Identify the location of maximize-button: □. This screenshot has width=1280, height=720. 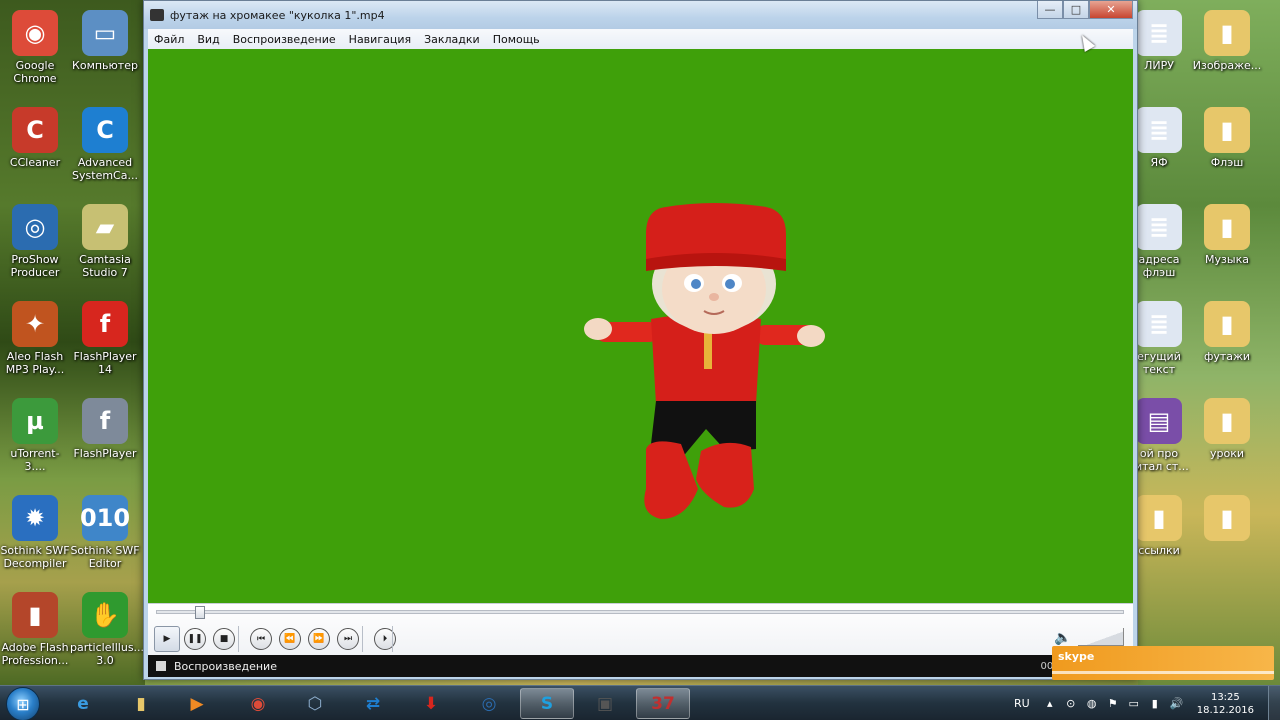
(1076, 10).